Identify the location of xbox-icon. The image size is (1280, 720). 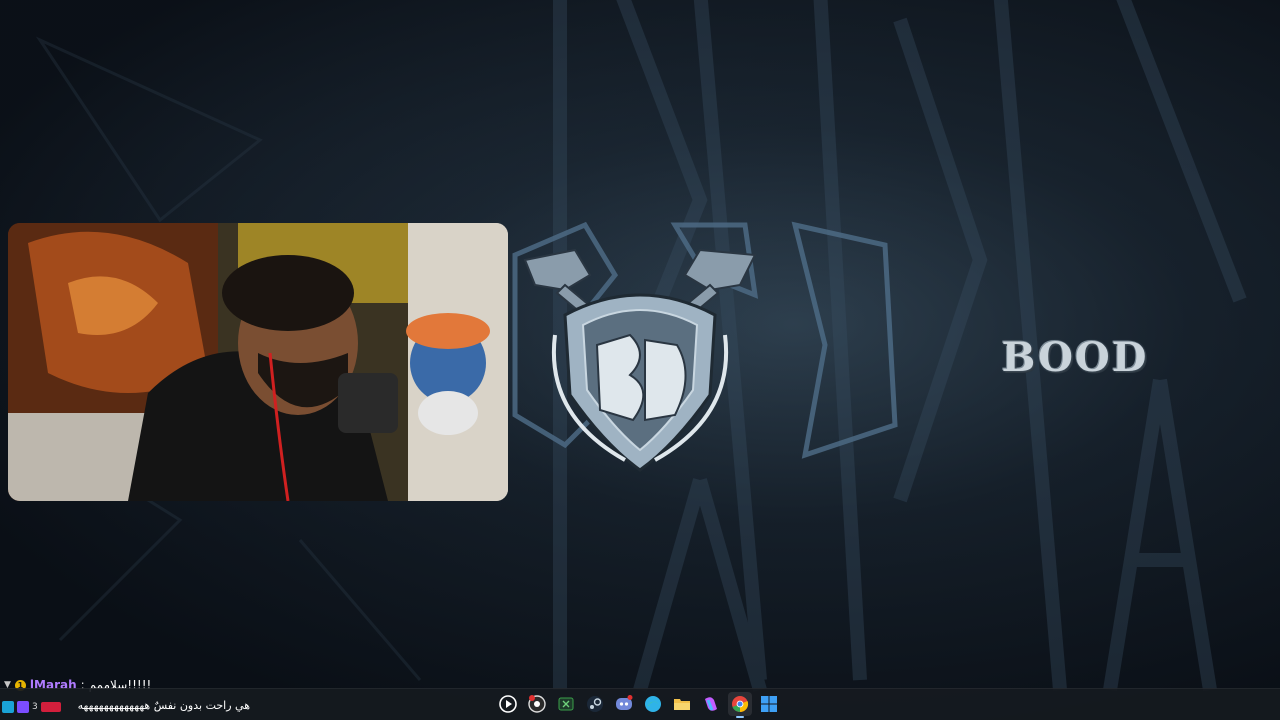
(566, 704).